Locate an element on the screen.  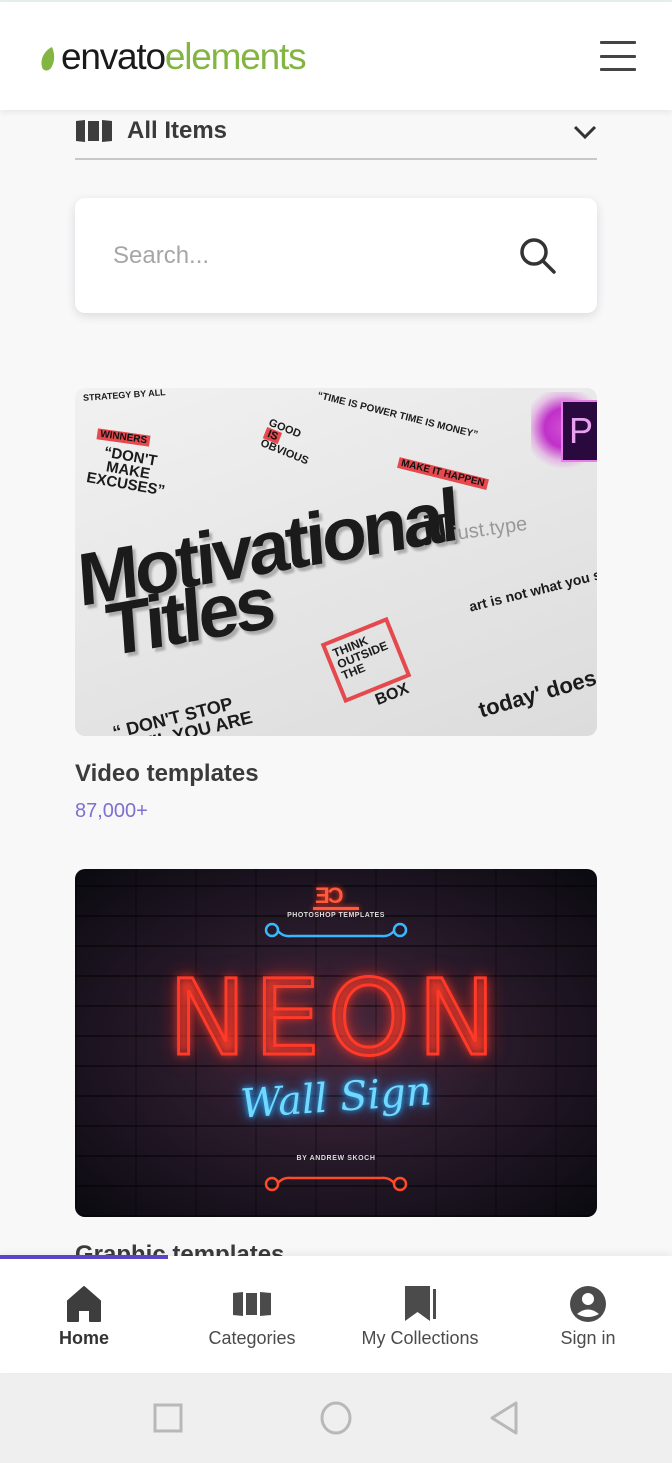
thumb-snippet: art is not what you see. is located at coordinates (532, 588).